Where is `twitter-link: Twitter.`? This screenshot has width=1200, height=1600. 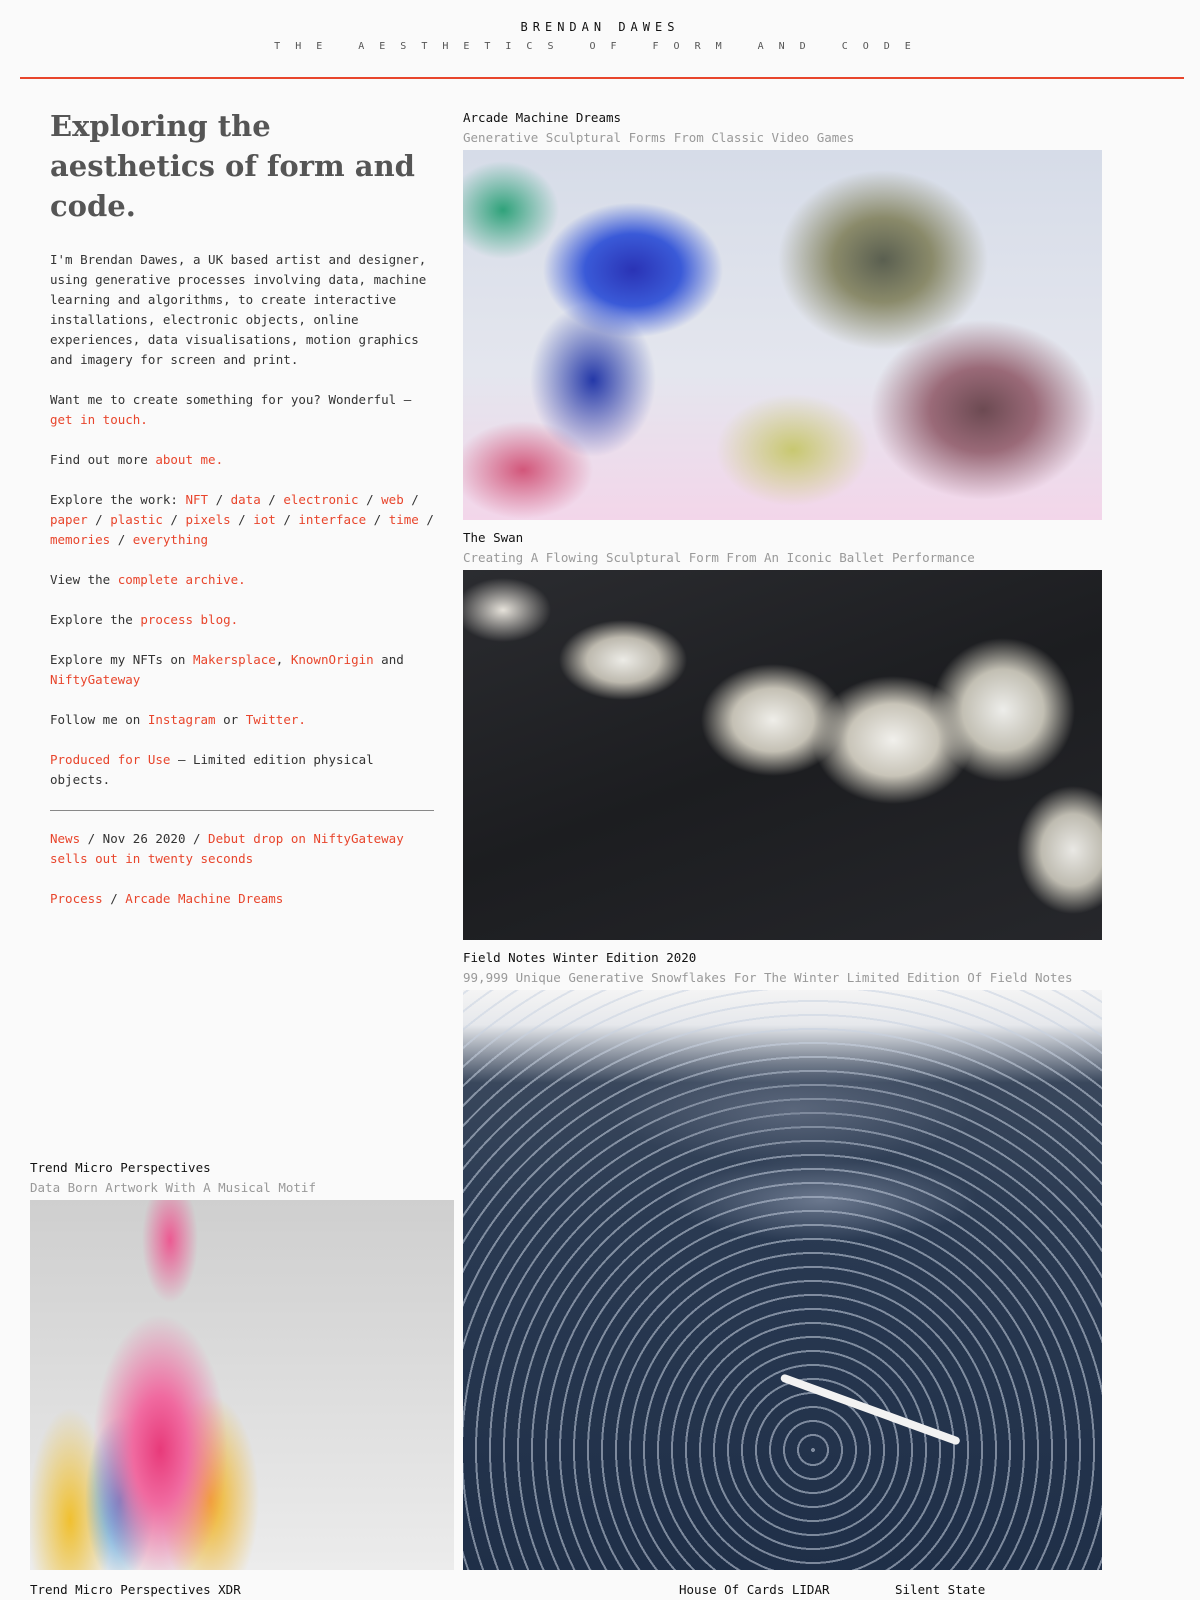
twitter-link: Twitter. is located at coordinates (276, 719).